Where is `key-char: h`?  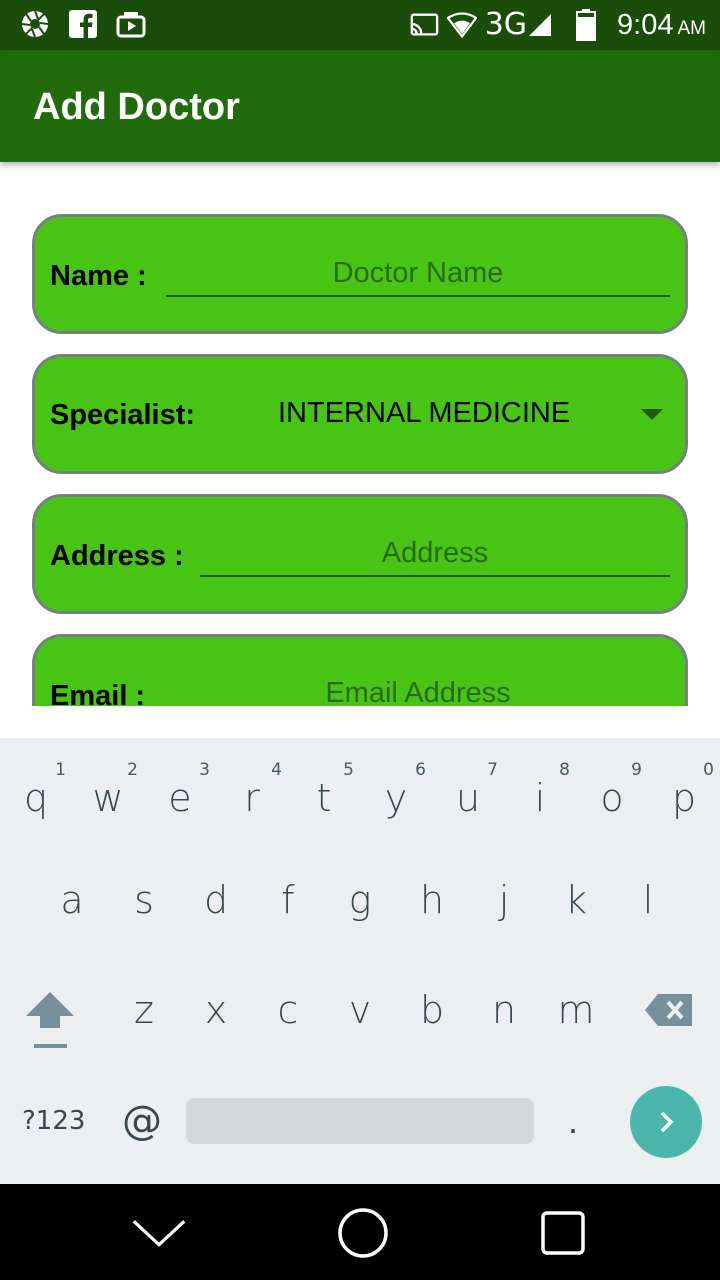
key-char: h is located at coordinates (432, 900).